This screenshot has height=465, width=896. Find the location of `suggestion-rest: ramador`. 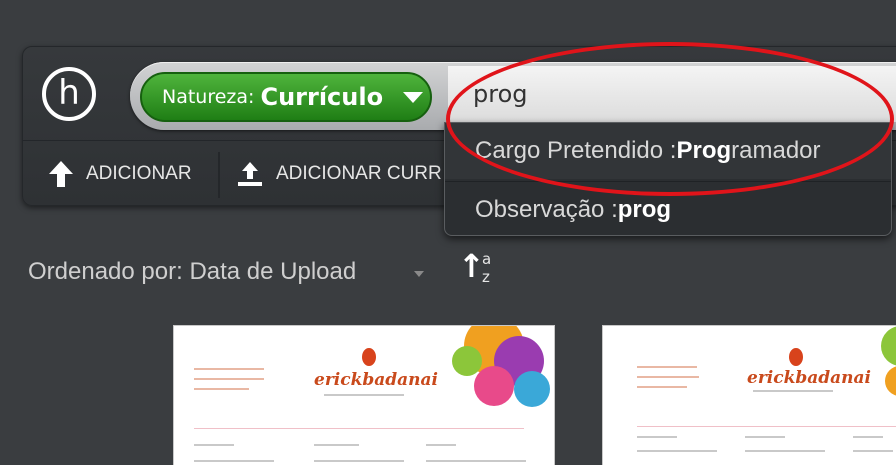

suggestion-rest: ramador is located at coordinates (776, 150).